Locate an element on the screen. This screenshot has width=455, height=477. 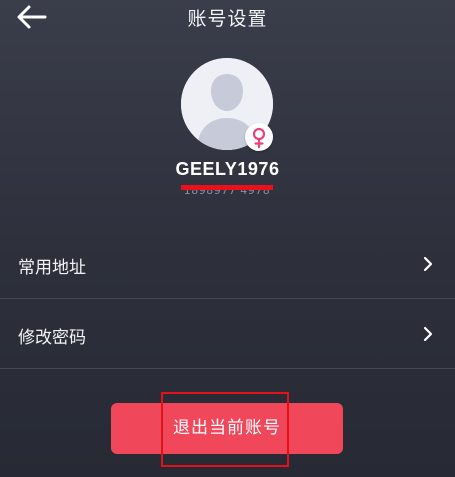
top-bar: 账号设置 is located at coordinates (227, 17).